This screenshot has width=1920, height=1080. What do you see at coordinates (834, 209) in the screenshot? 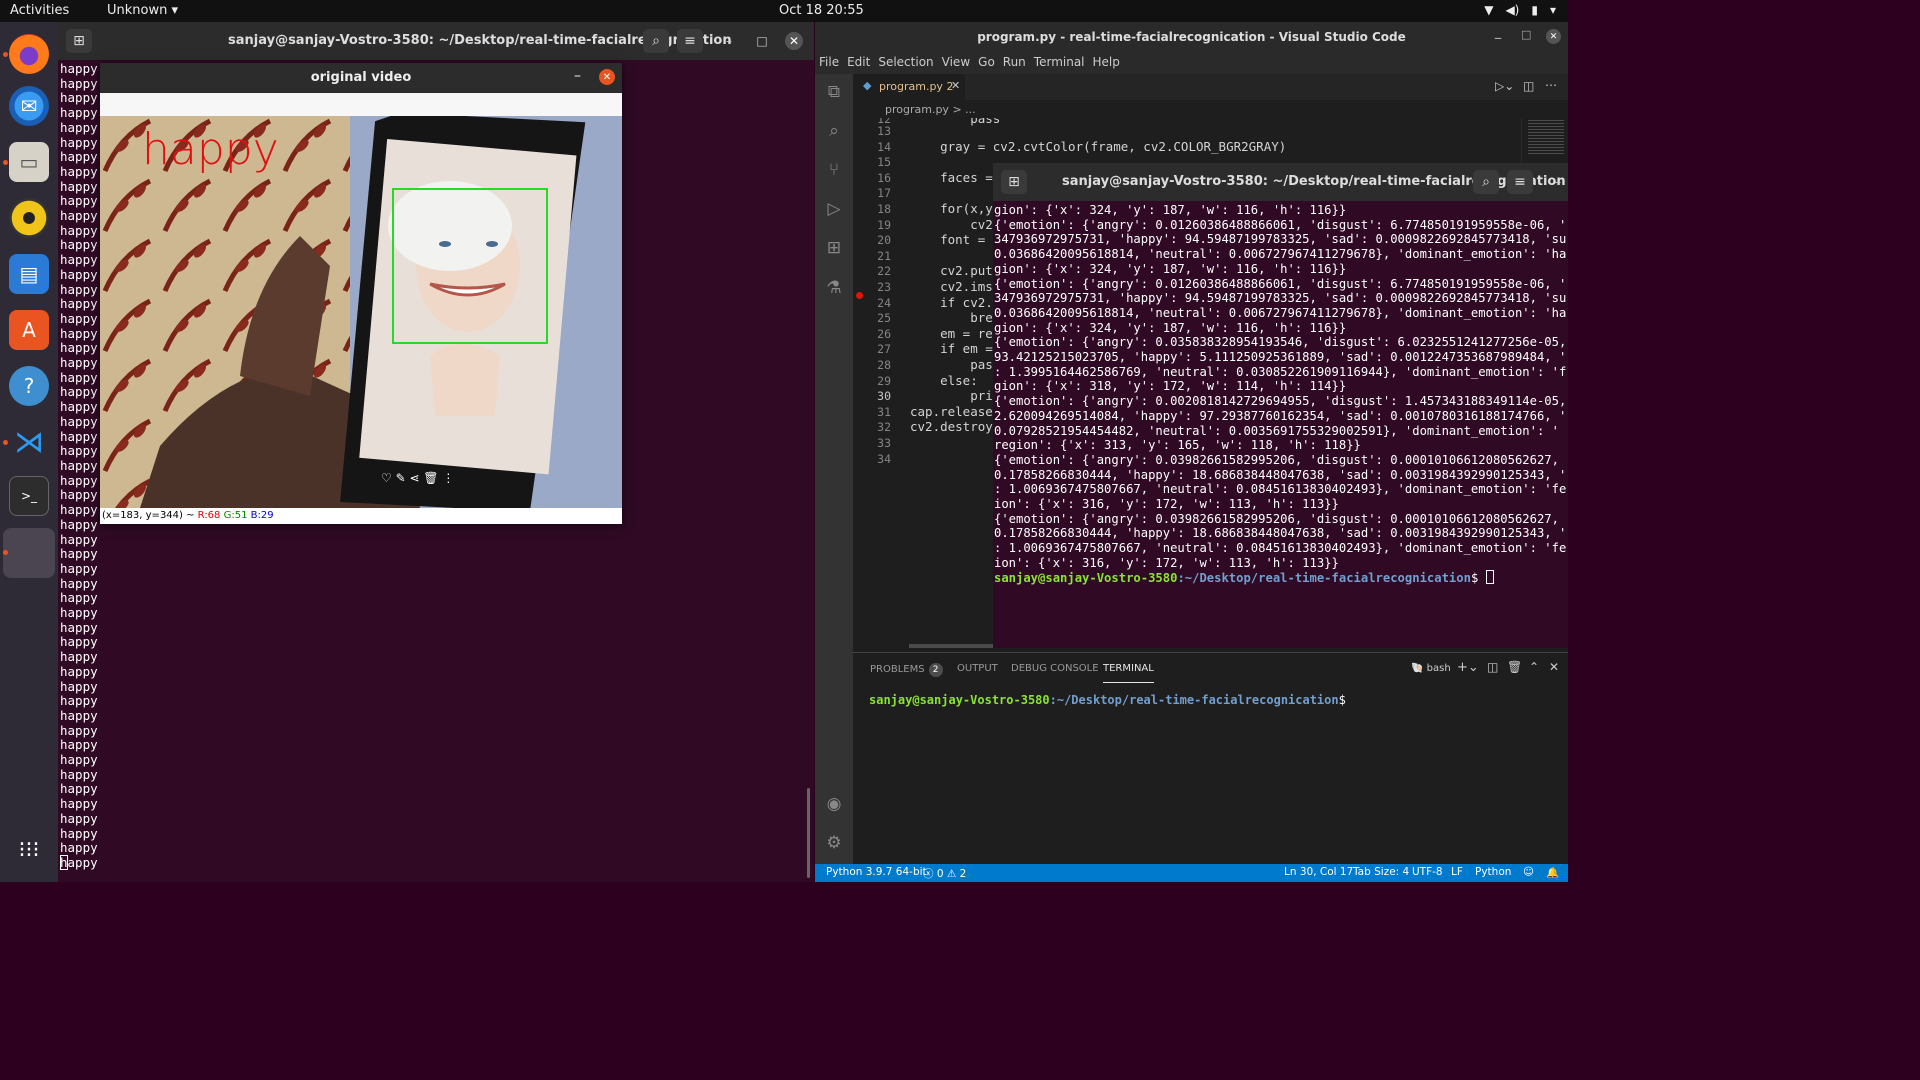
I see `run-debug-icon: ▷` at bounding box center [834, 209].